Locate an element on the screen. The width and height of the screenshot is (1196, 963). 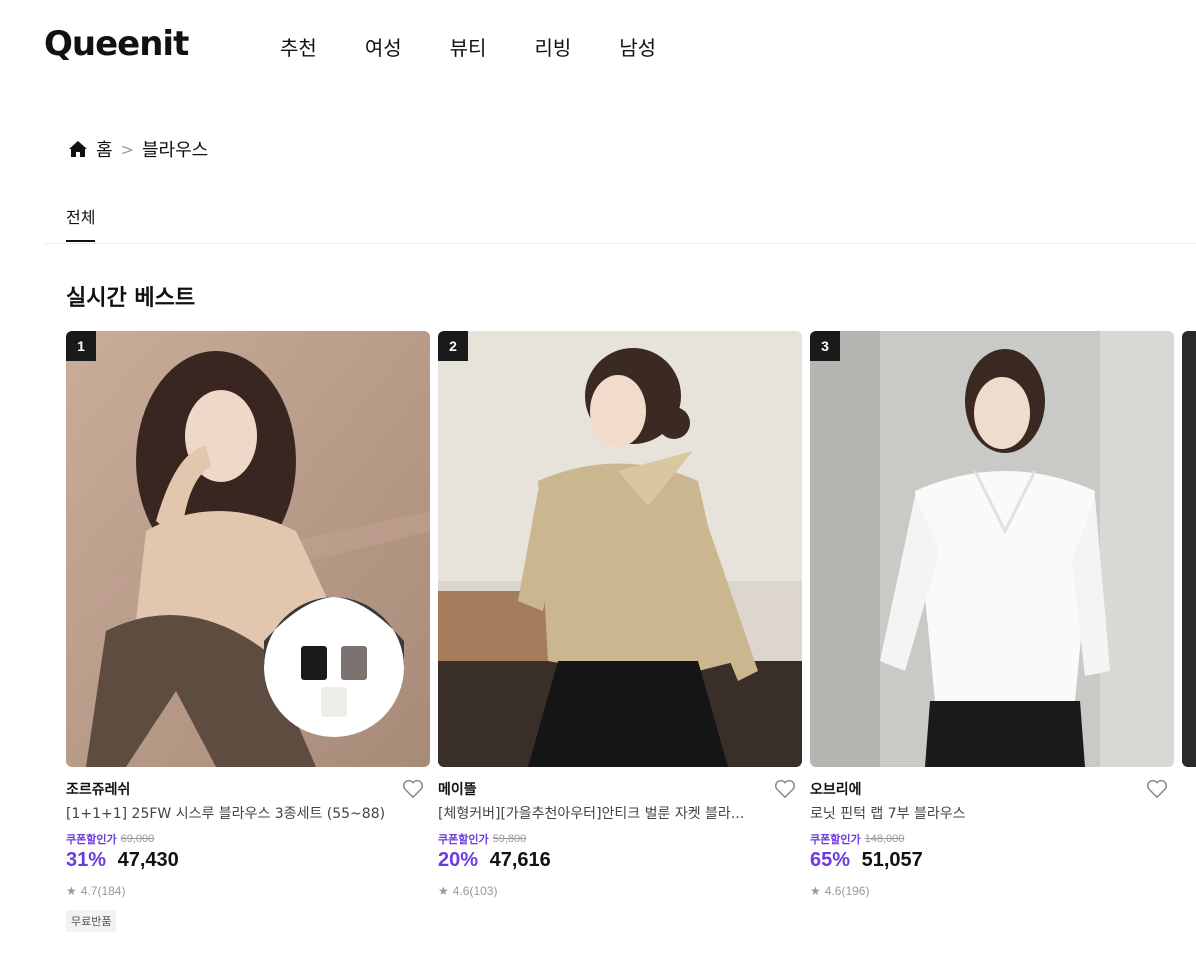
rating-value: 4.7 is located at coordinates (89, 891).